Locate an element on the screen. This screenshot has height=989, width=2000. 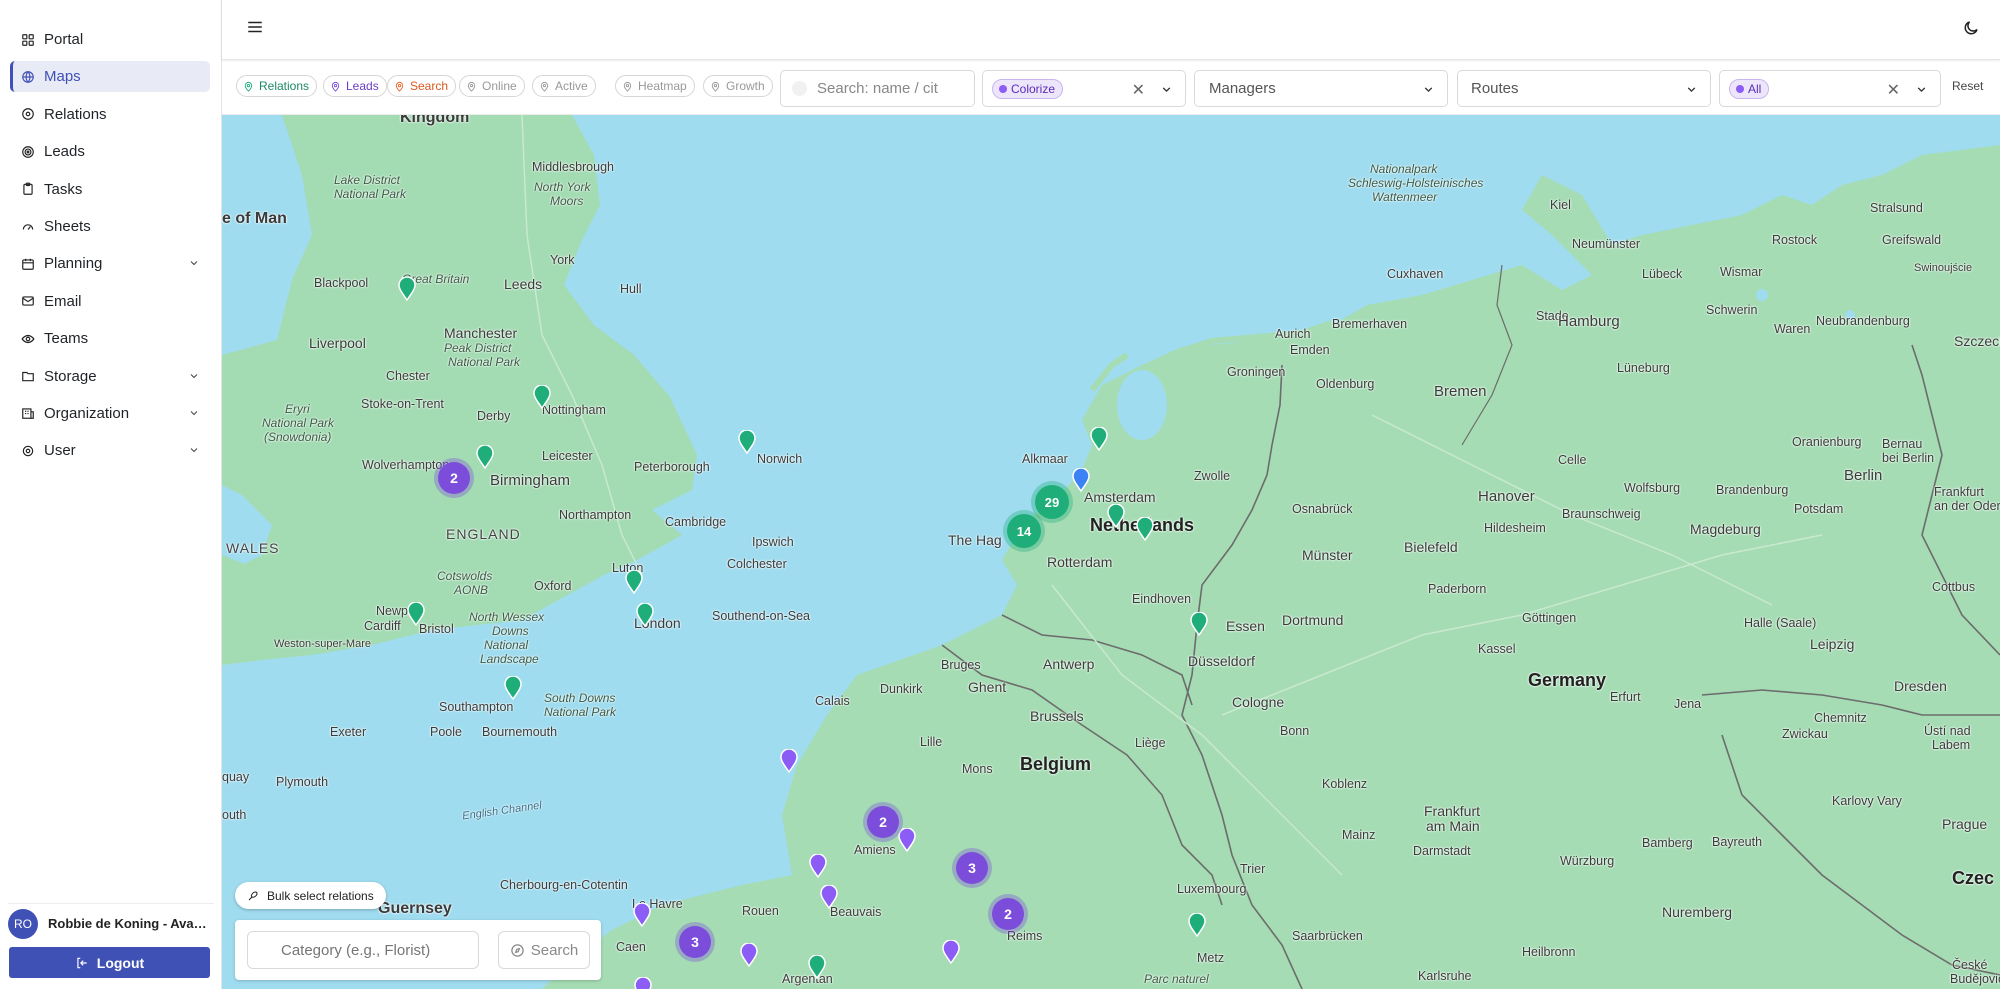
chip-heatmap: Heatmap is located at coordinates (655, 86).